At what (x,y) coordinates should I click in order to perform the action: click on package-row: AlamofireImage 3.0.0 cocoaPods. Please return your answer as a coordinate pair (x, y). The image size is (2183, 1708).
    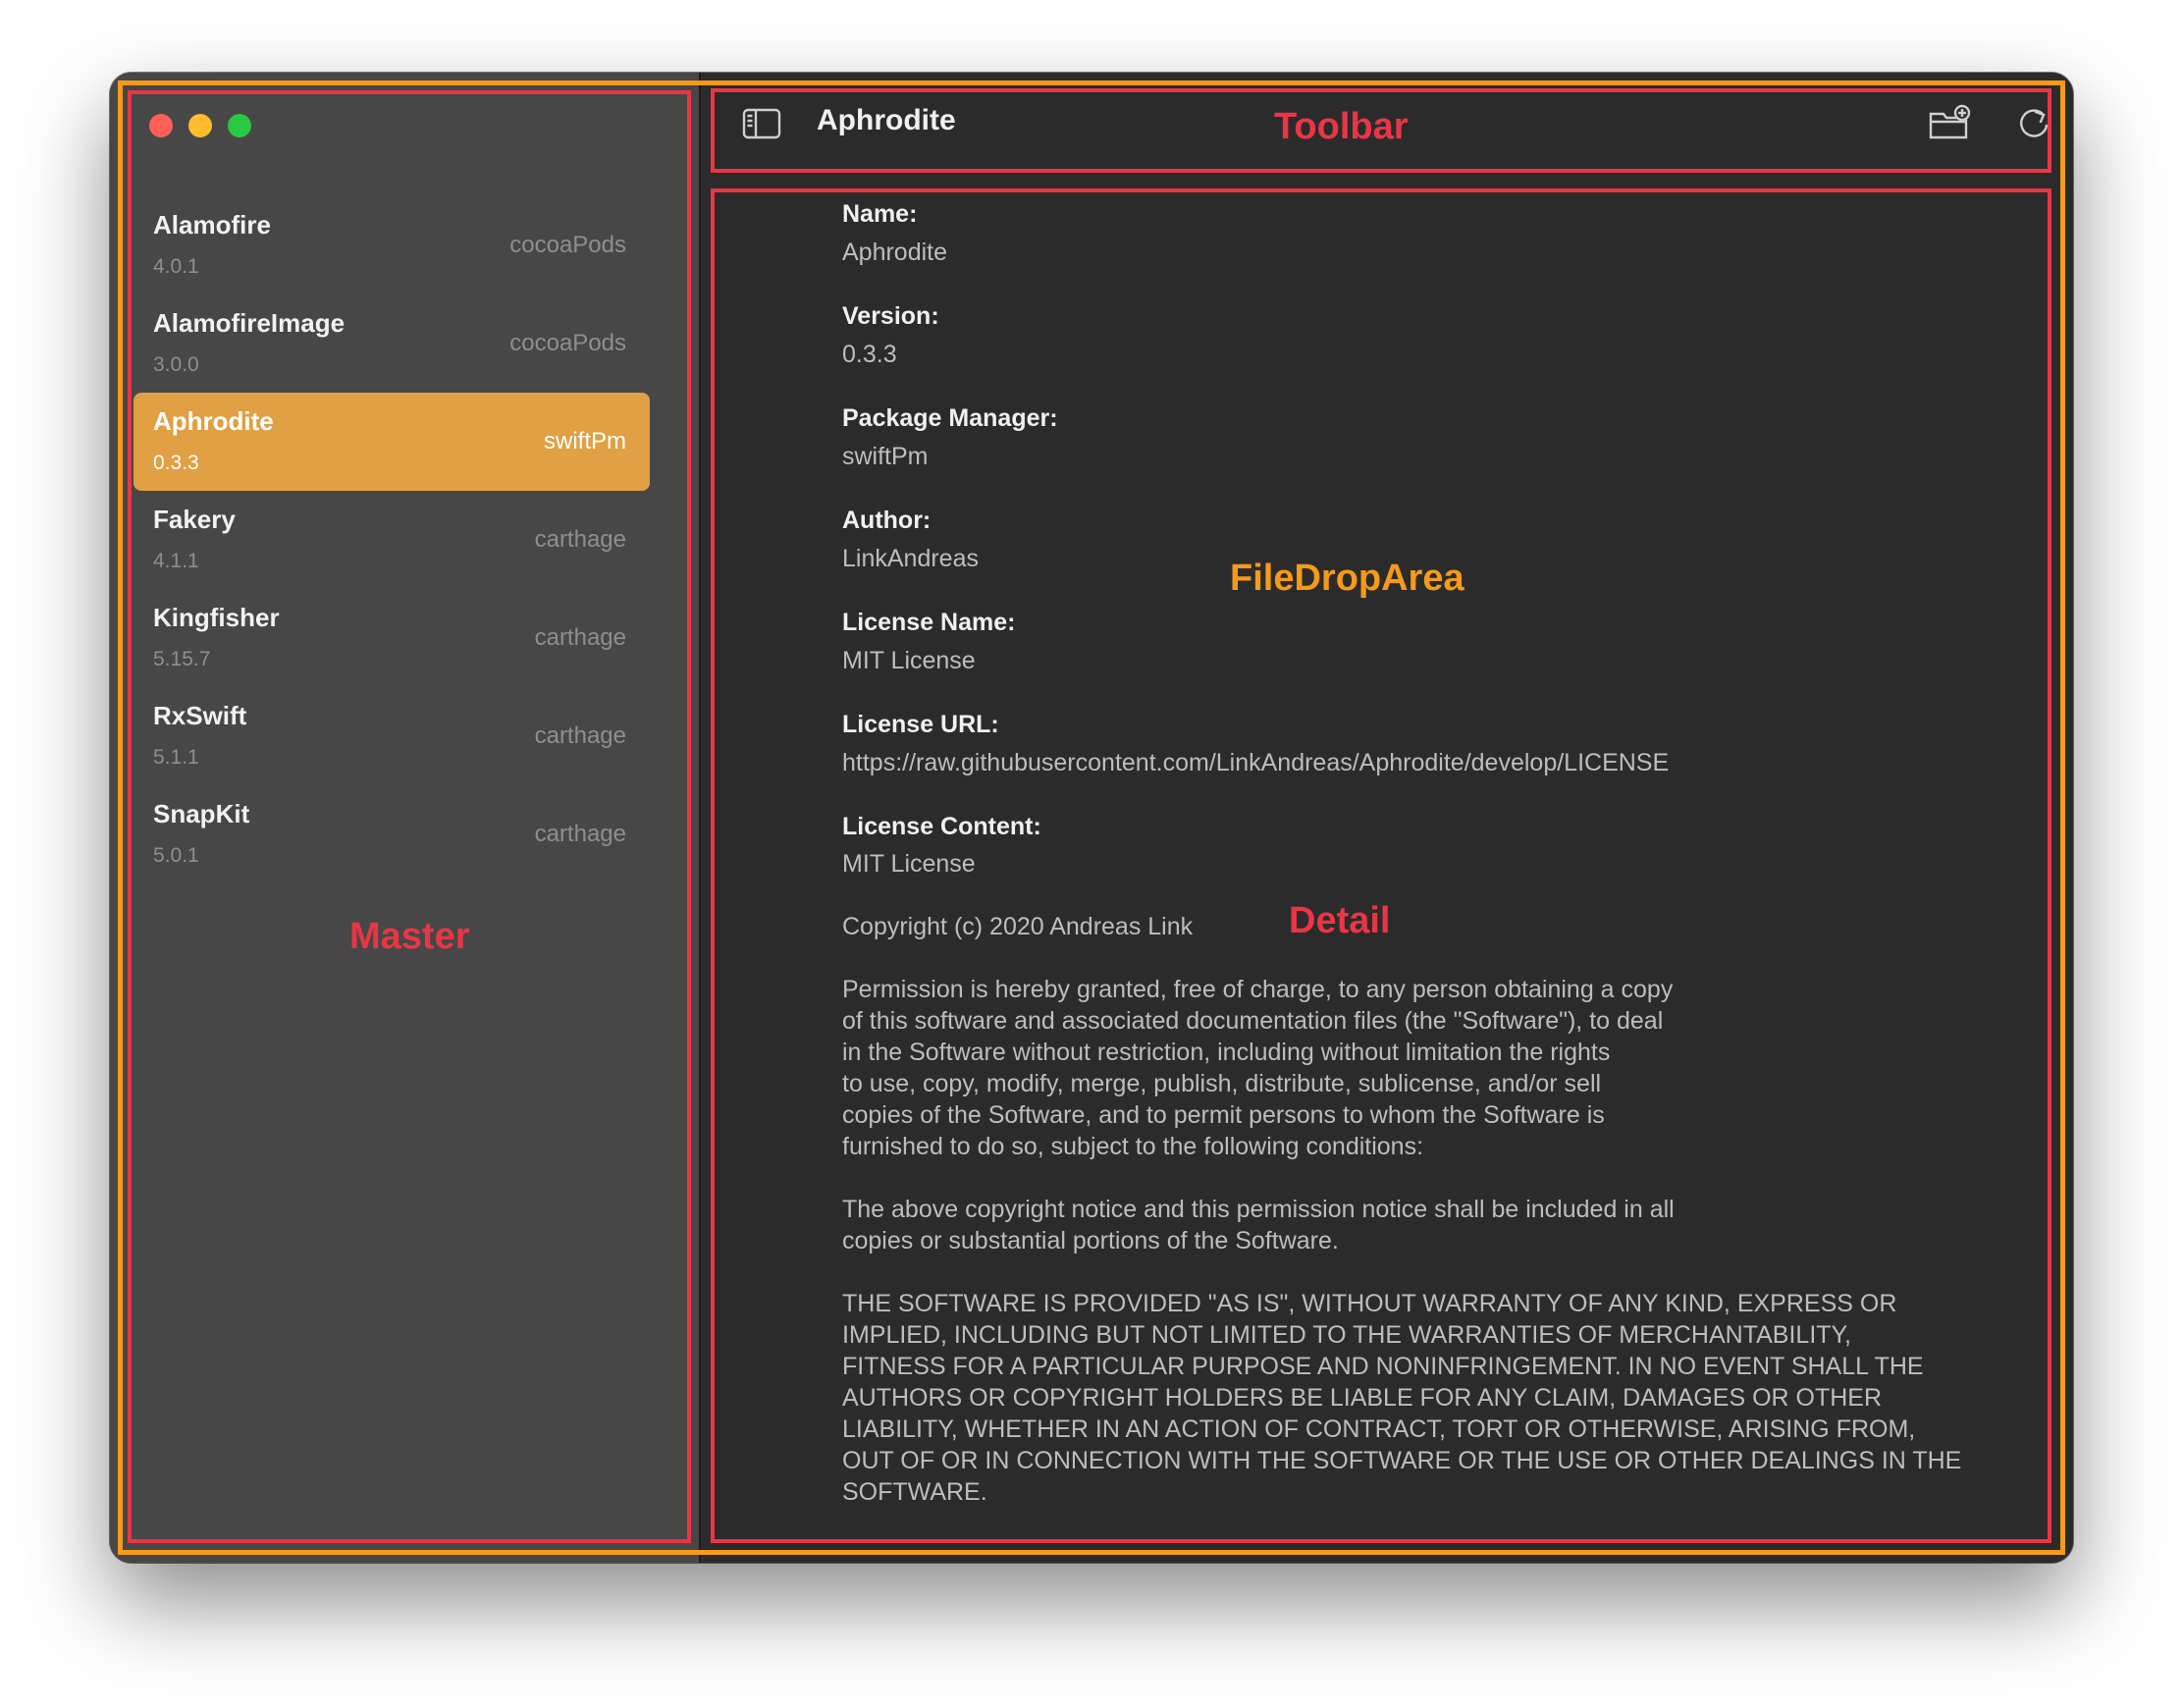
    Looking at the image, I should click on (391, 343).